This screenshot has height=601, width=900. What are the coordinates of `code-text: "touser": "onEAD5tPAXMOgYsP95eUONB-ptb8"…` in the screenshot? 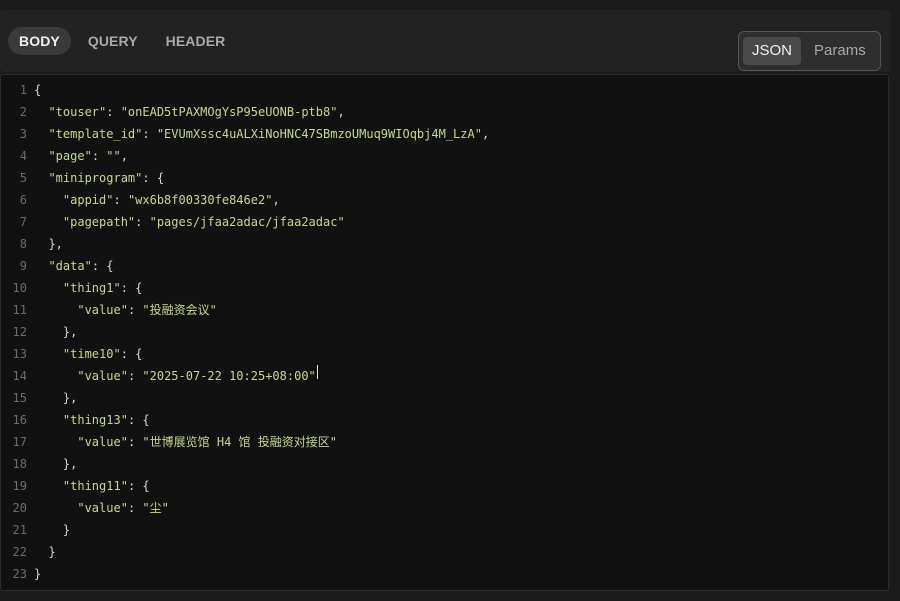 It's located at (196, 112).